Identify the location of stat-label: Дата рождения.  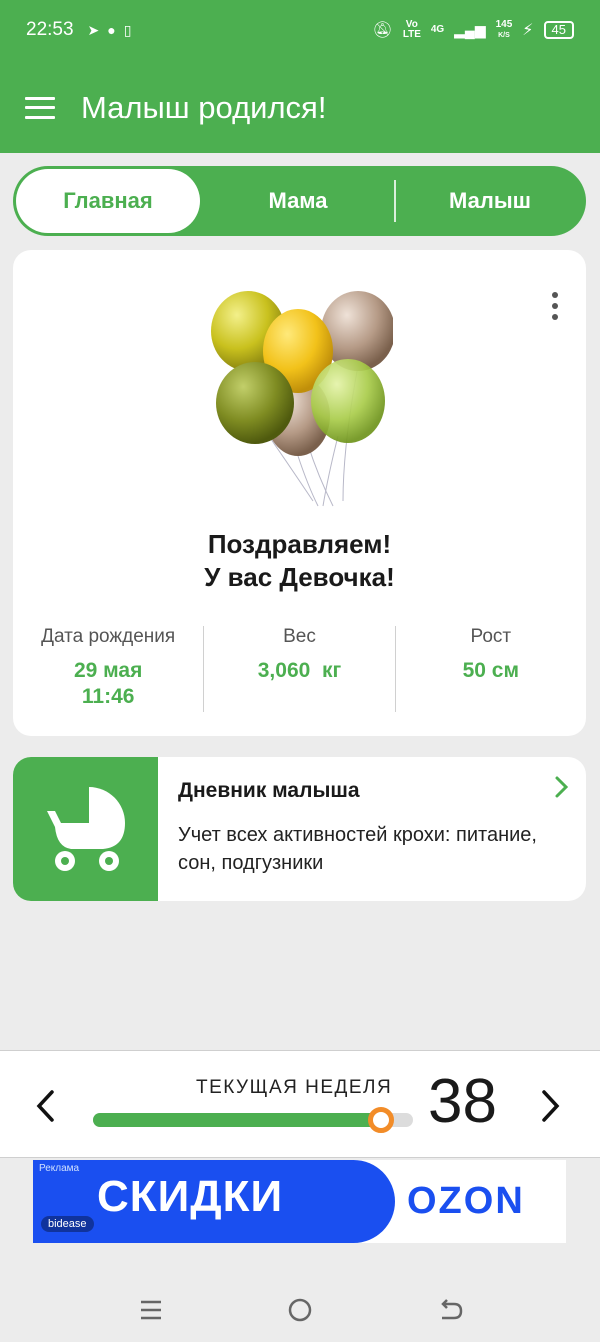
(108, 636).